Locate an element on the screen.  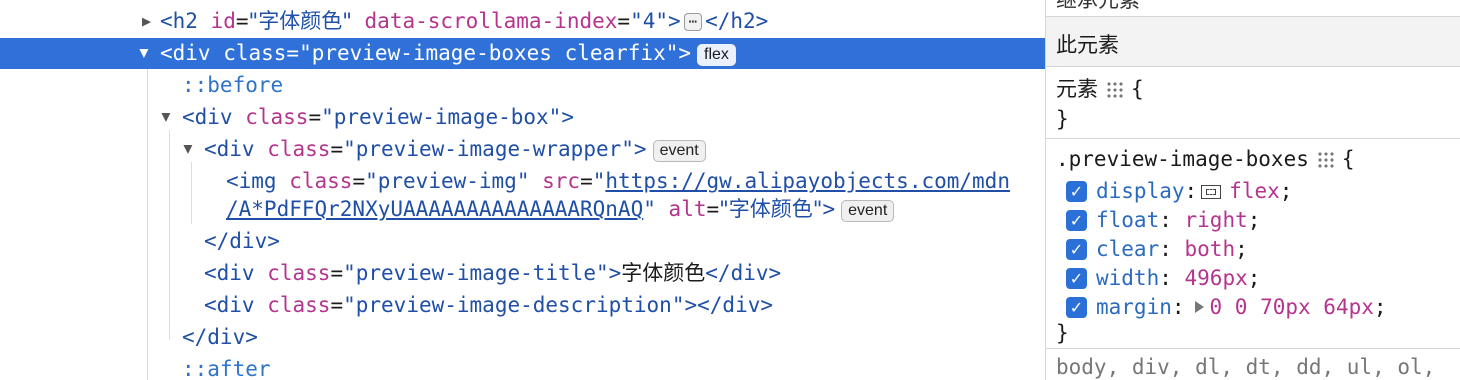
pseudo-element-before: ::before is located at coordinates (233, 85).